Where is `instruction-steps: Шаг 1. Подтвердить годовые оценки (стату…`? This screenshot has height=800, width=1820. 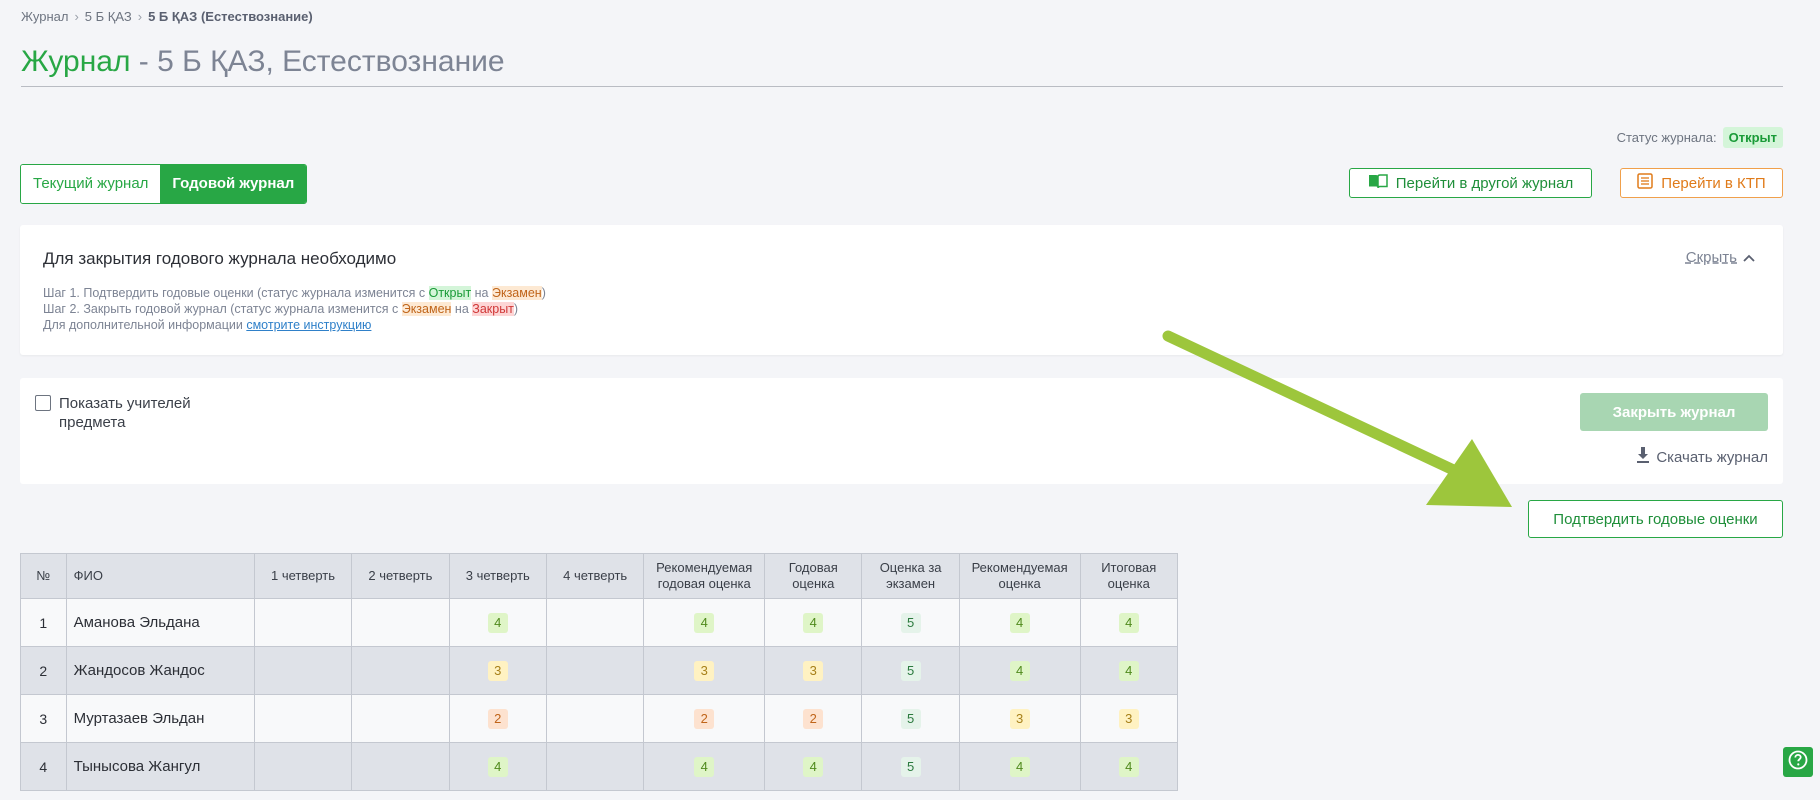
instruction-steps: Шаг 1. Подтвердить годовые оценки (стату… is located at coordinates (294, 309).